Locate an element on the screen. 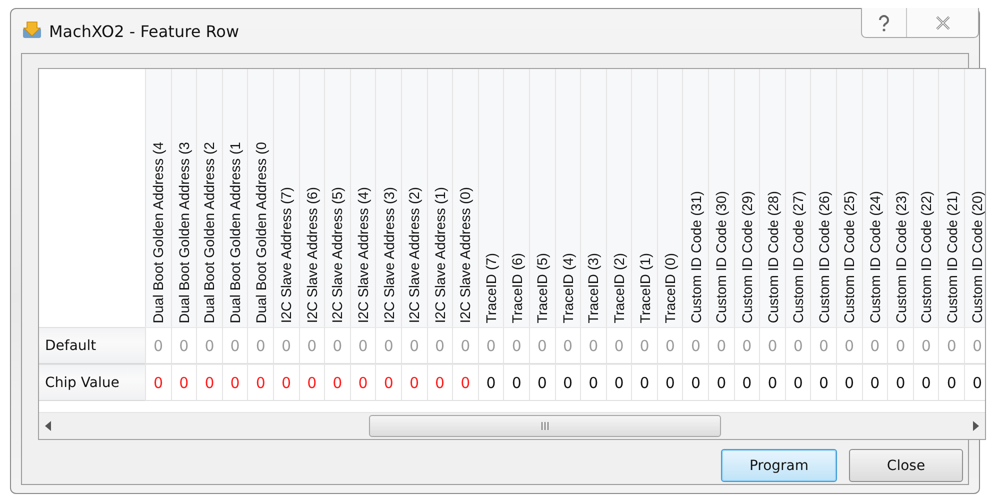  window-title: MachXO2 - Feature Row is located at coordinates (144, 31).